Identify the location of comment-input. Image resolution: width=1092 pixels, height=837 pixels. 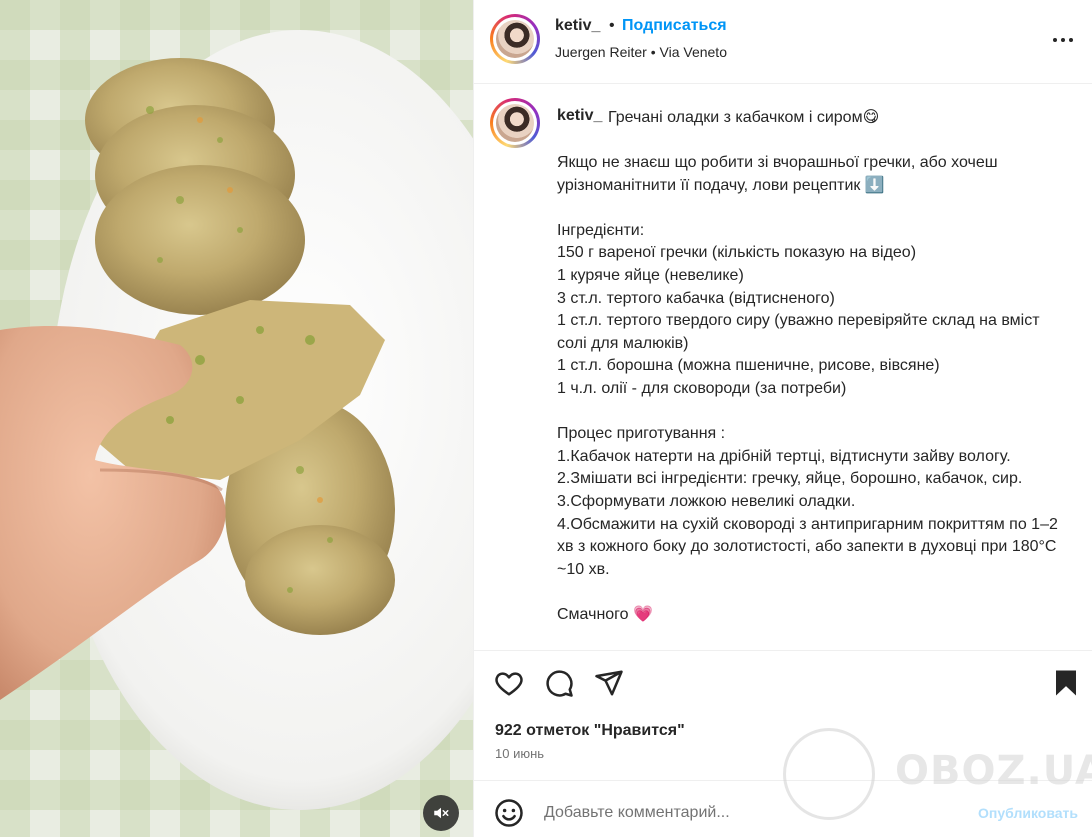
(744, 813).